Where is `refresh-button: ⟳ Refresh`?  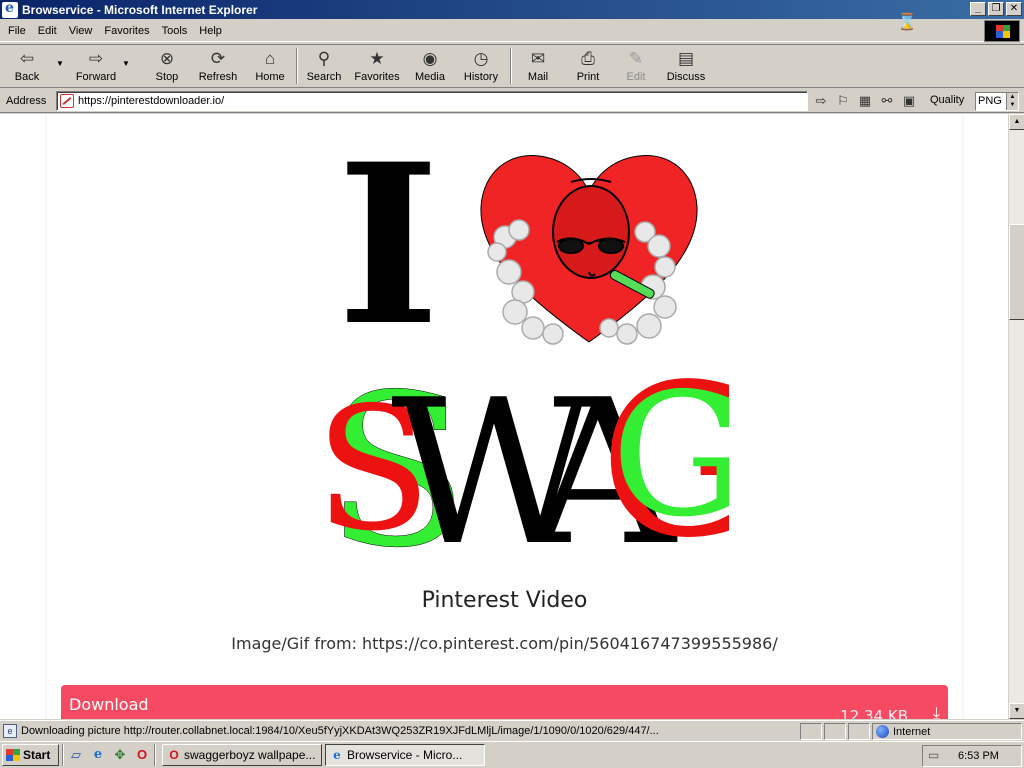 refresh-button: ⟳ Refresh is located at coordinates (218, 65).